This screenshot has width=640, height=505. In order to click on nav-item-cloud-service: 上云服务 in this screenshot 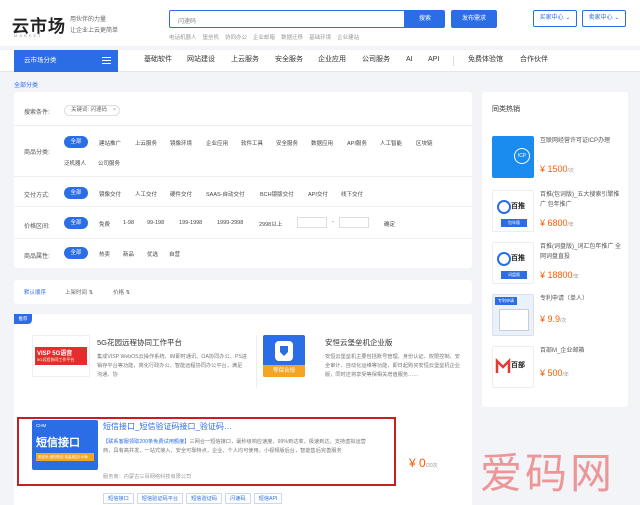, I will do `click(245, 61)`.